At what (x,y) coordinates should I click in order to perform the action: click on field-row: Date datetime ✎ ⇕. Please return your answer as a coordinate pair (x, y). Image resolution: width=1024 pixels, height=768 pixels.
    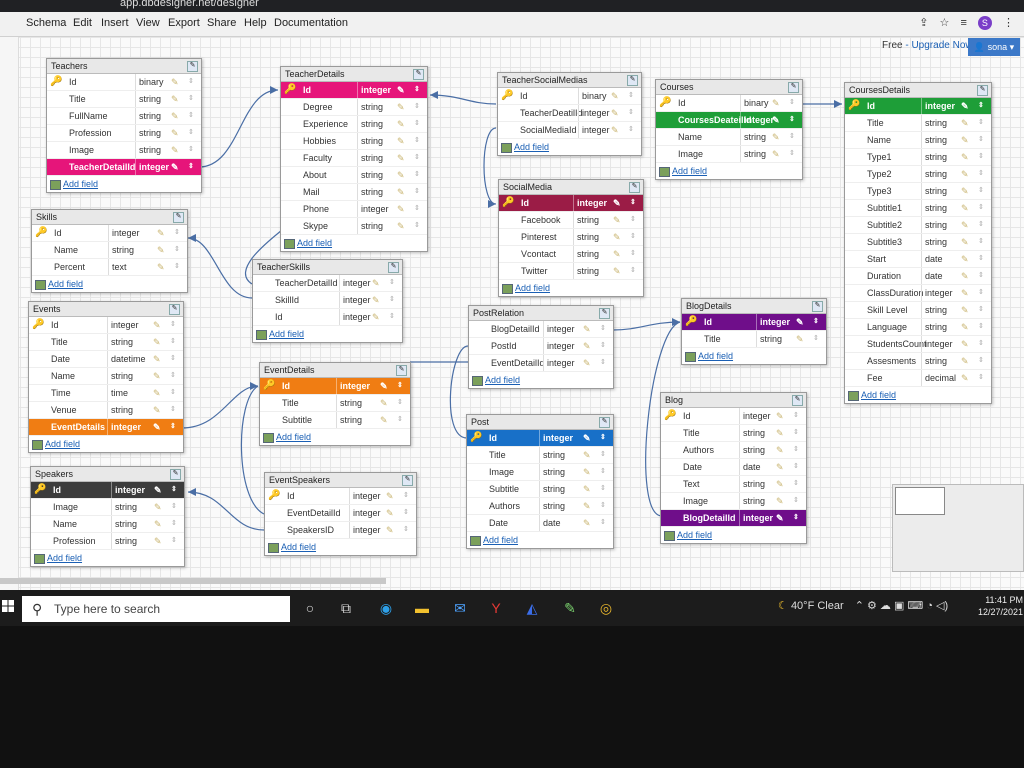
    Looking at the image, I should click on (106, 359).